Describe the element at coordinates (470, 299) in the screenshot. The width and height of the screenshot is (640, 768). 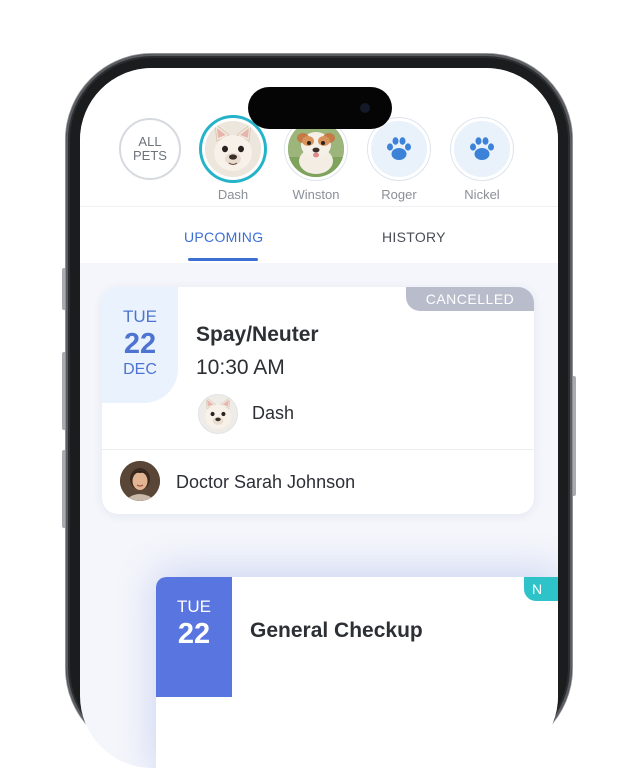
I see `status-badge: CANCELLED` at that location.